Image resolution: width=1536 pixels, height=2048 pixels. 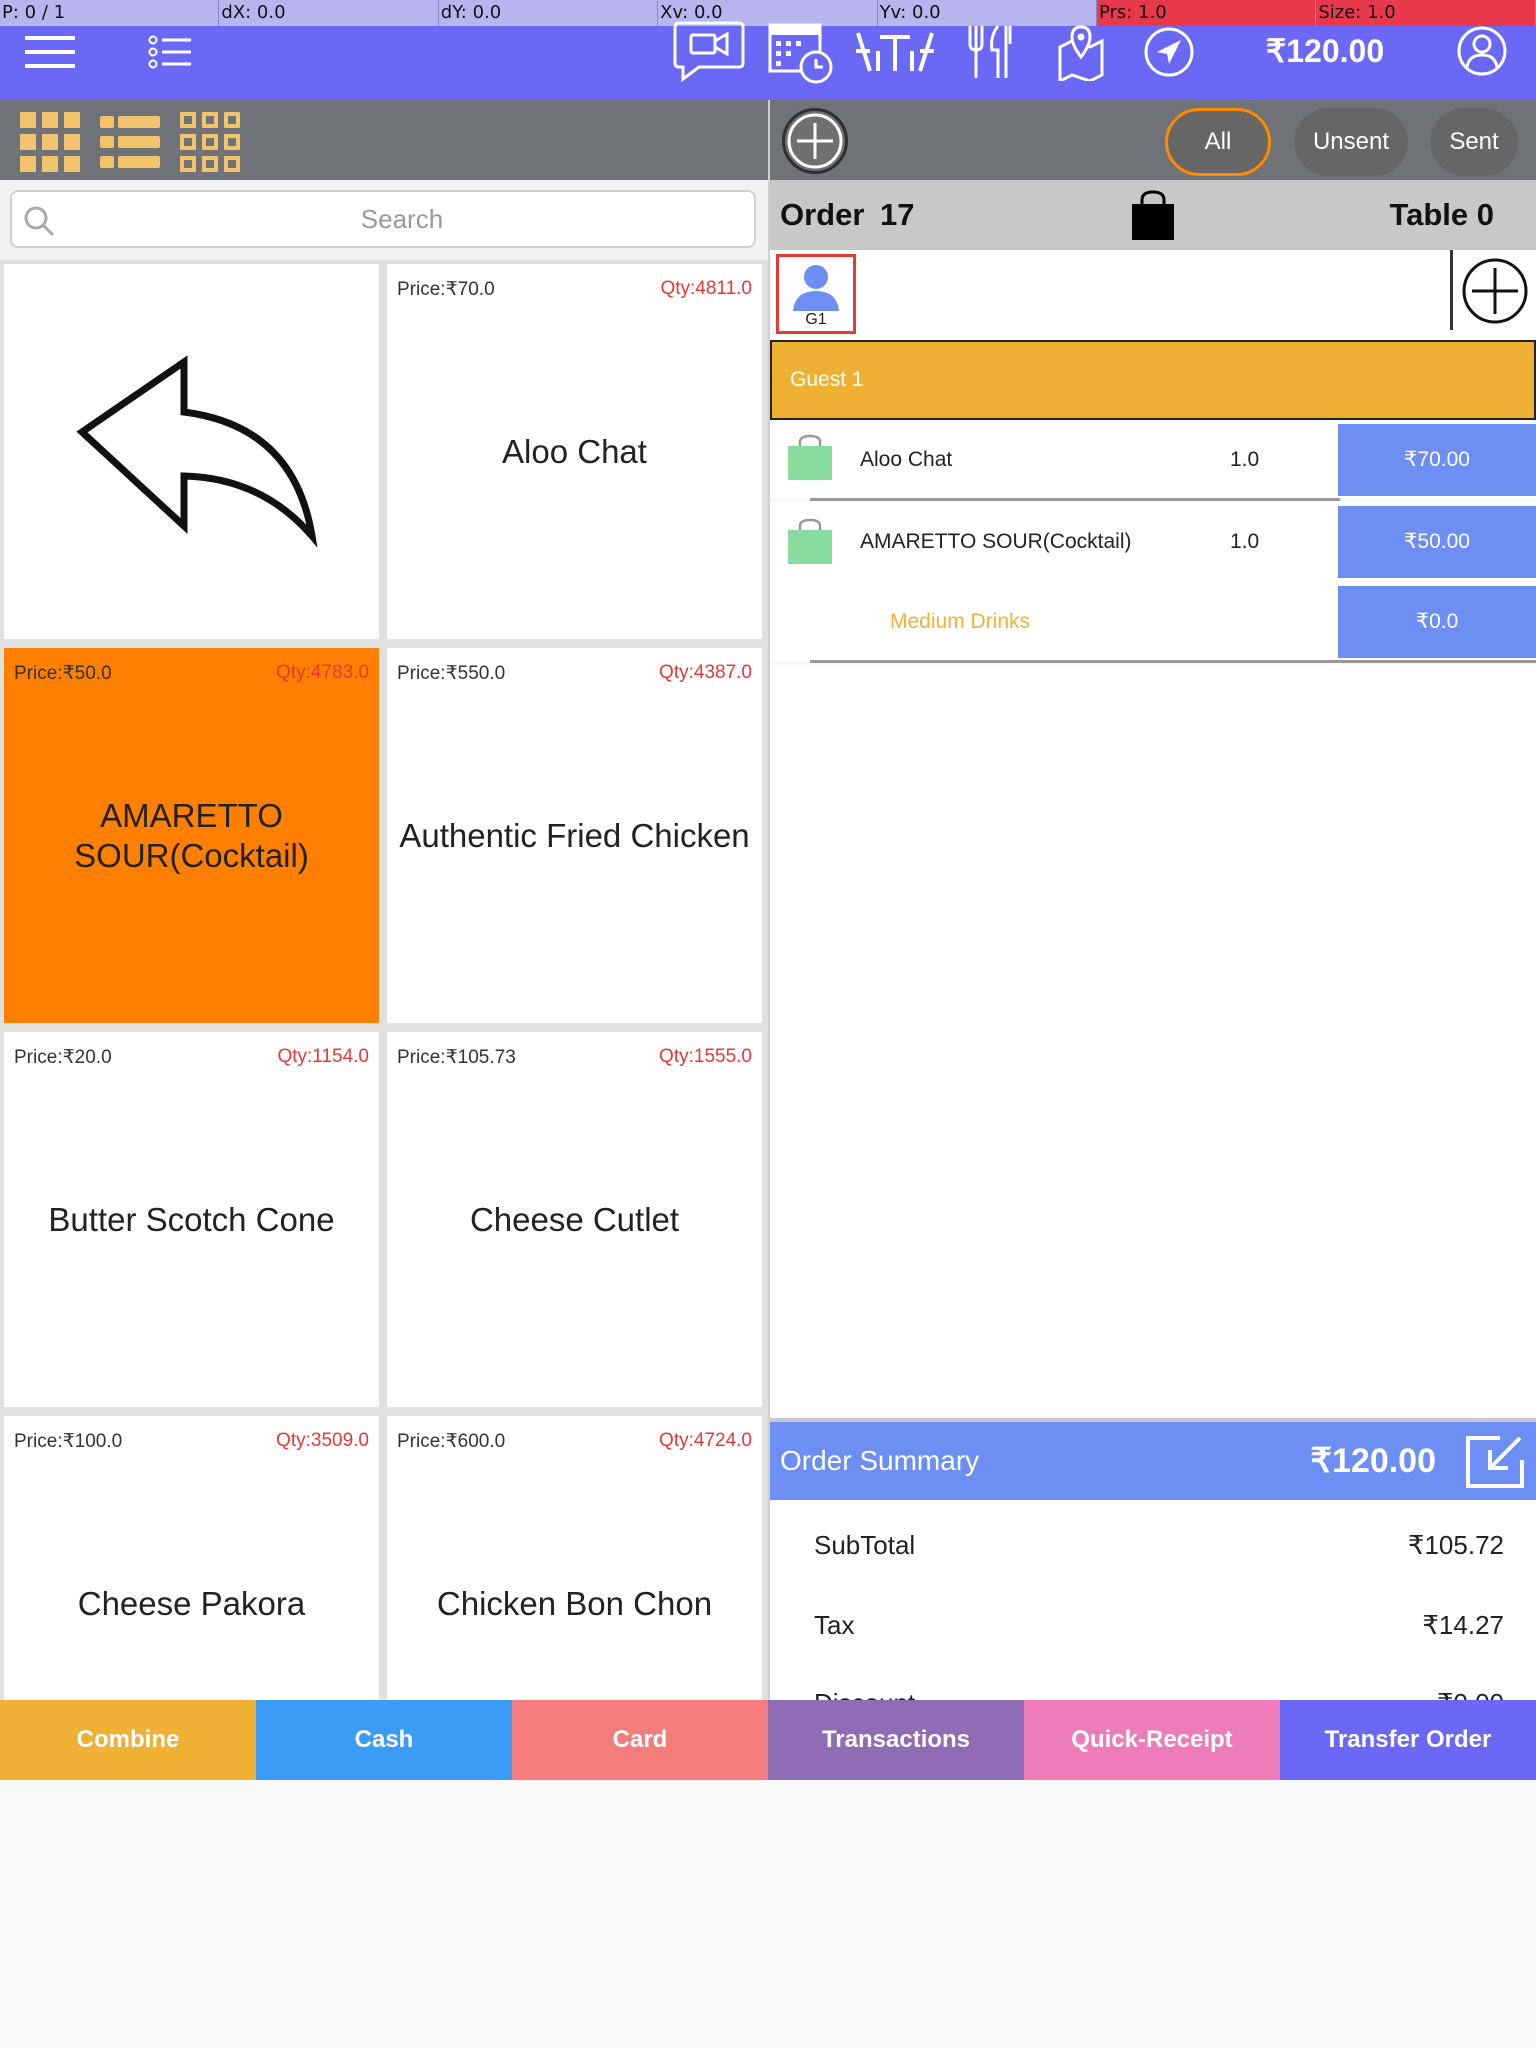 I want to click on order-info-bar: Order 17 Table 0, so click(x=1153, y=215).